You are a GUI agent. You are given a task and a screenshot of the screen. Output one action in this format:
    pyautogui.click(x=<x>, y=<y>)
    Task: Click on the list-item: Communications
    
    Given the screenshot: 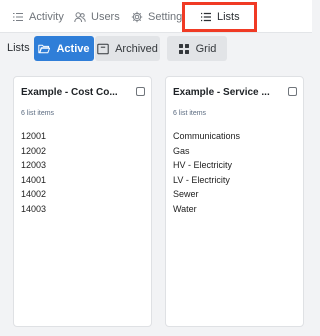 What is the action you would take?
    pyautogui.click(x=207, y=136)
    